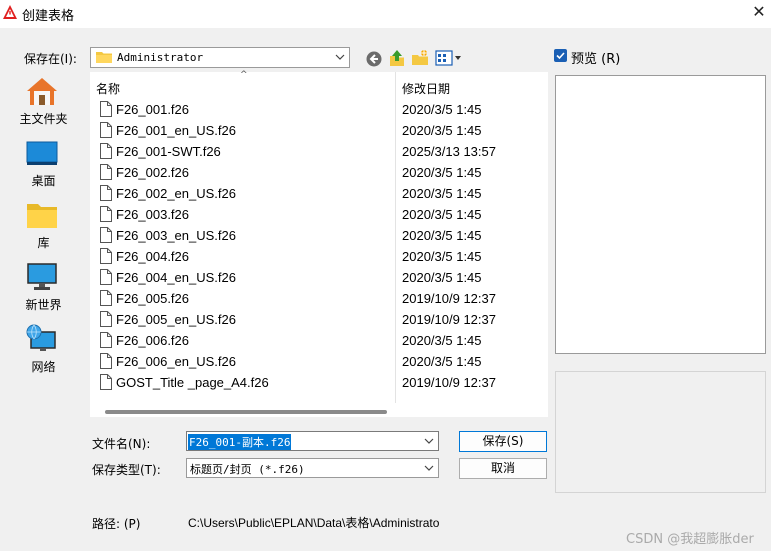 The height and width of the screenshot is (551, 771). I want to click on place-computer: 新世界, so click(43, 288).